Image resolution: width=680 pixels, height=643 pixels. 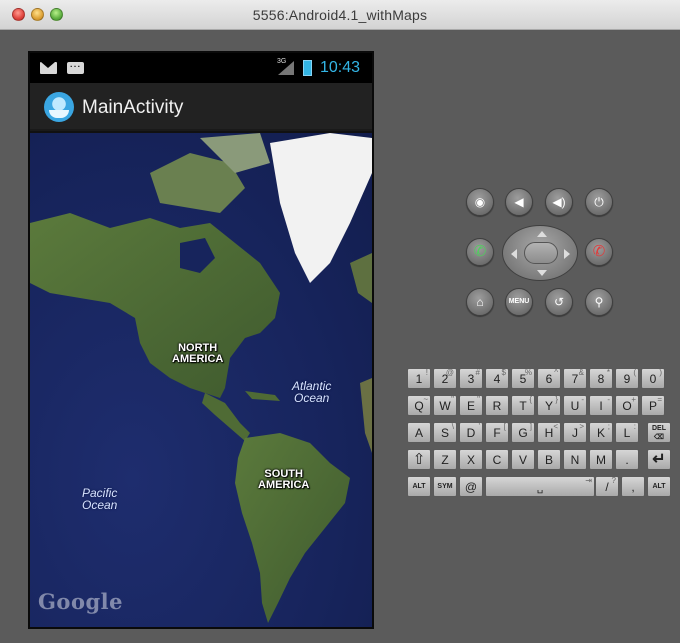 What do you see at coordinates (471, 486) in the screenshot?
I see `key-at: @` at bounding box center [471, 486].